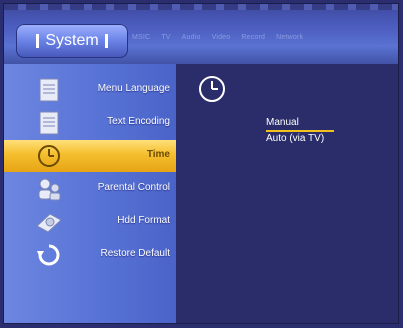  What do you see at coordinates (90, 255) in the screenshot?
I see `sidebar-item-restore-default: Restore Default` at bounding box center [90, 255].